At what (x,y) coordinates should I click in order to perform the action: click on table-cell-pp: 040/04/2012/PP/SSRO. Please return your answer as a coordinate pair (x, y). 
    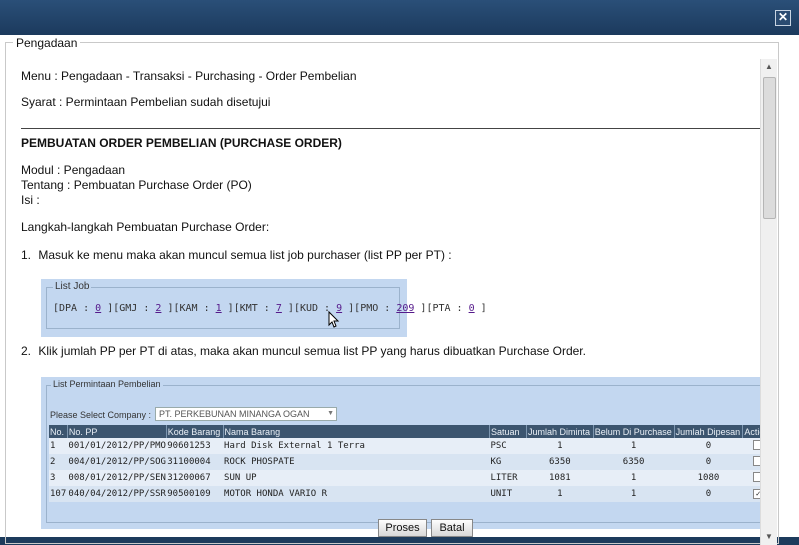
    Looking at the image, I should click on (117, 494).